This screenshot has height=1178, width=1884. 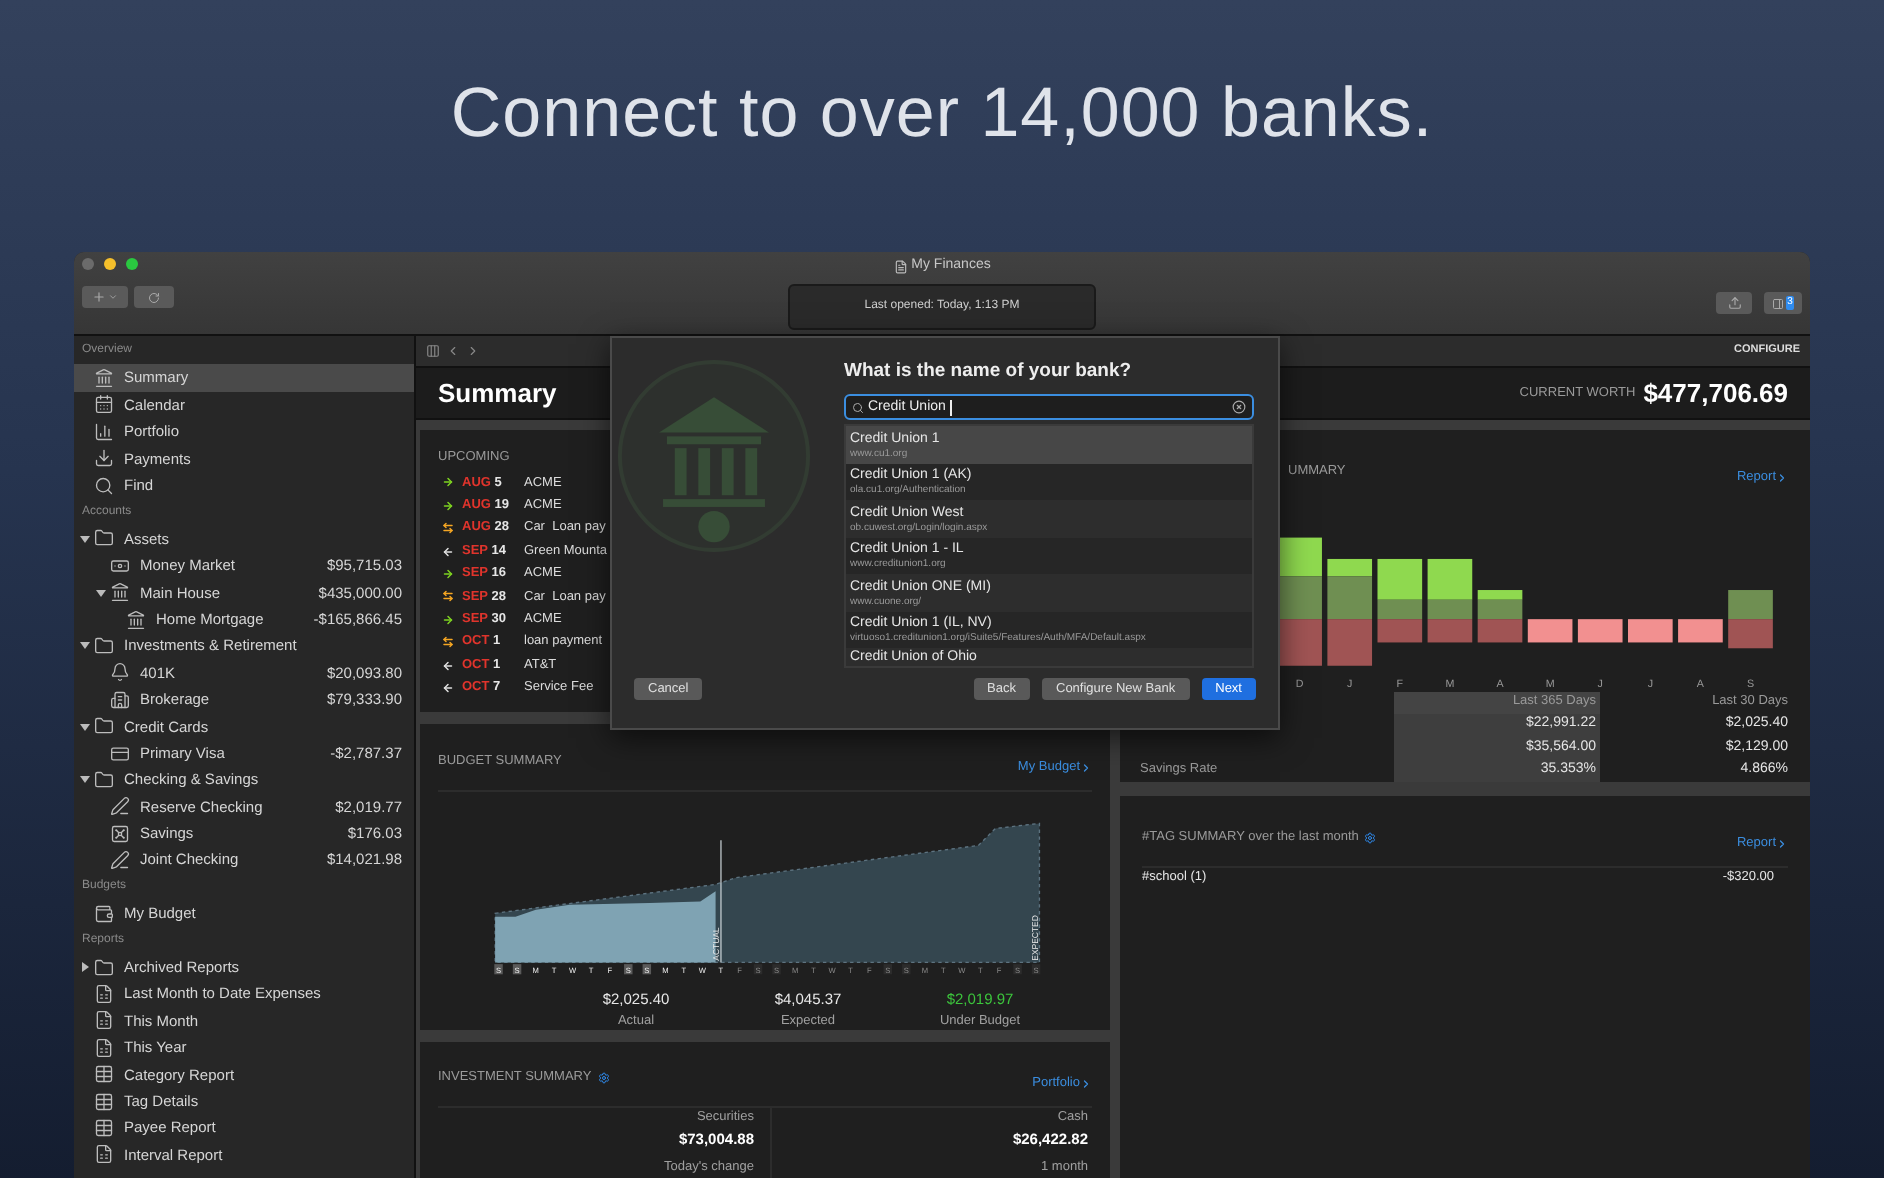 What do you see at coordinates (453, 351) in the screenshot?
I see `back-icon` at bounding box center [453, 351].